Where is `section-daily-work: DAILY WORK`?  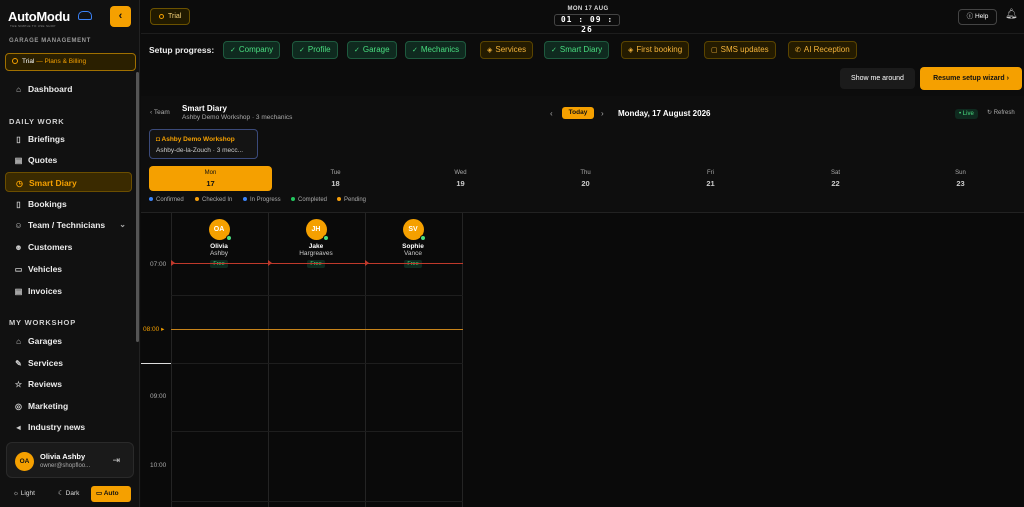
section-daily-work: DAILY WORK is located at coordinates (37, 121).